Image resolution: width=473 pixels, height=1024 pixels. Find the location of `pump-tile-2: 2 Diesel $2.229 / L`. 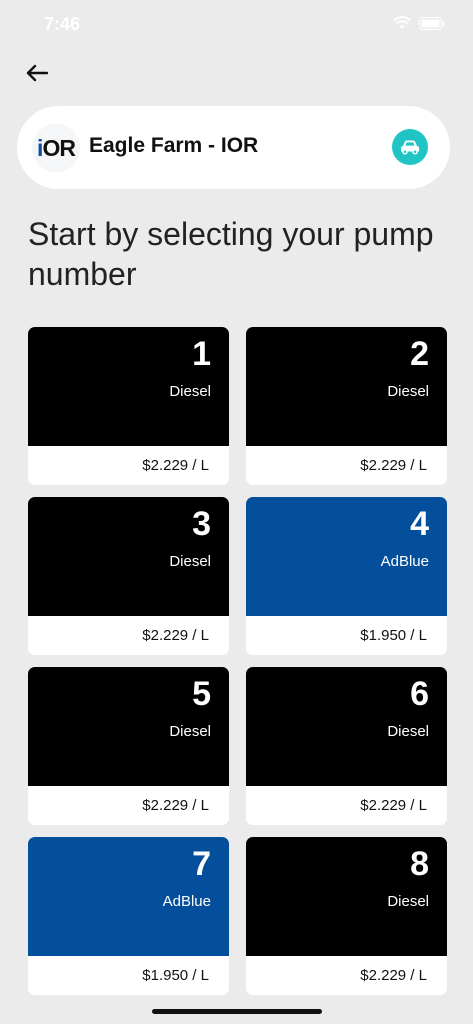

pump-tile-2: 2 Diesel $2.229 / L is located at coordinates (346, 406).